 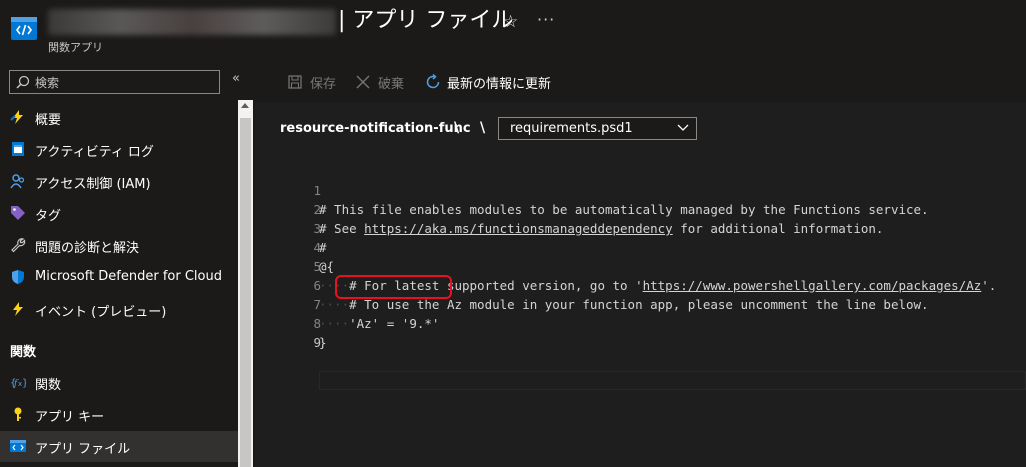 What do you see at coordinates (24, 28) in the screenshot?
I see `function-app-icon` at bounding box center [24, 28].